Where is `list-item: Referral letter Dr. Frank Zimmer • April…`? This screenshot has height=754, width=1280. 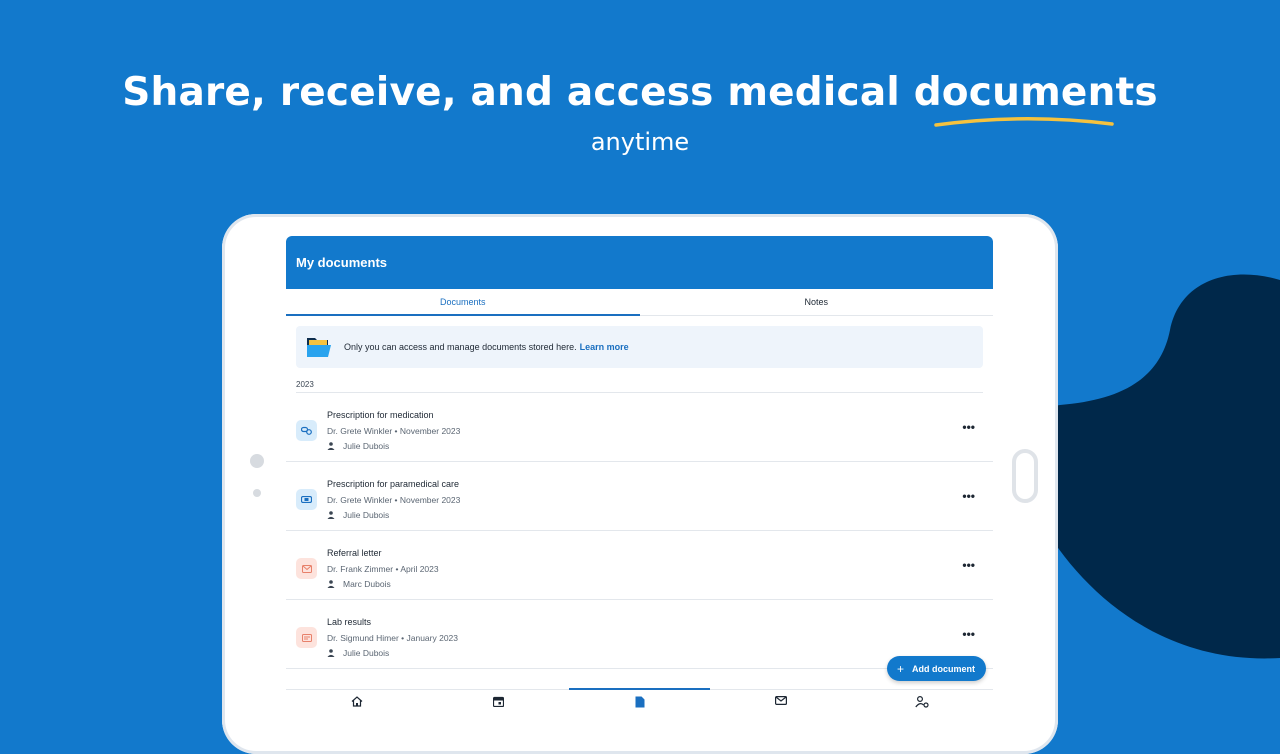 list-item: Referral letter Dr. Frank Zimmer • April… is located at coordinates (639, 565).